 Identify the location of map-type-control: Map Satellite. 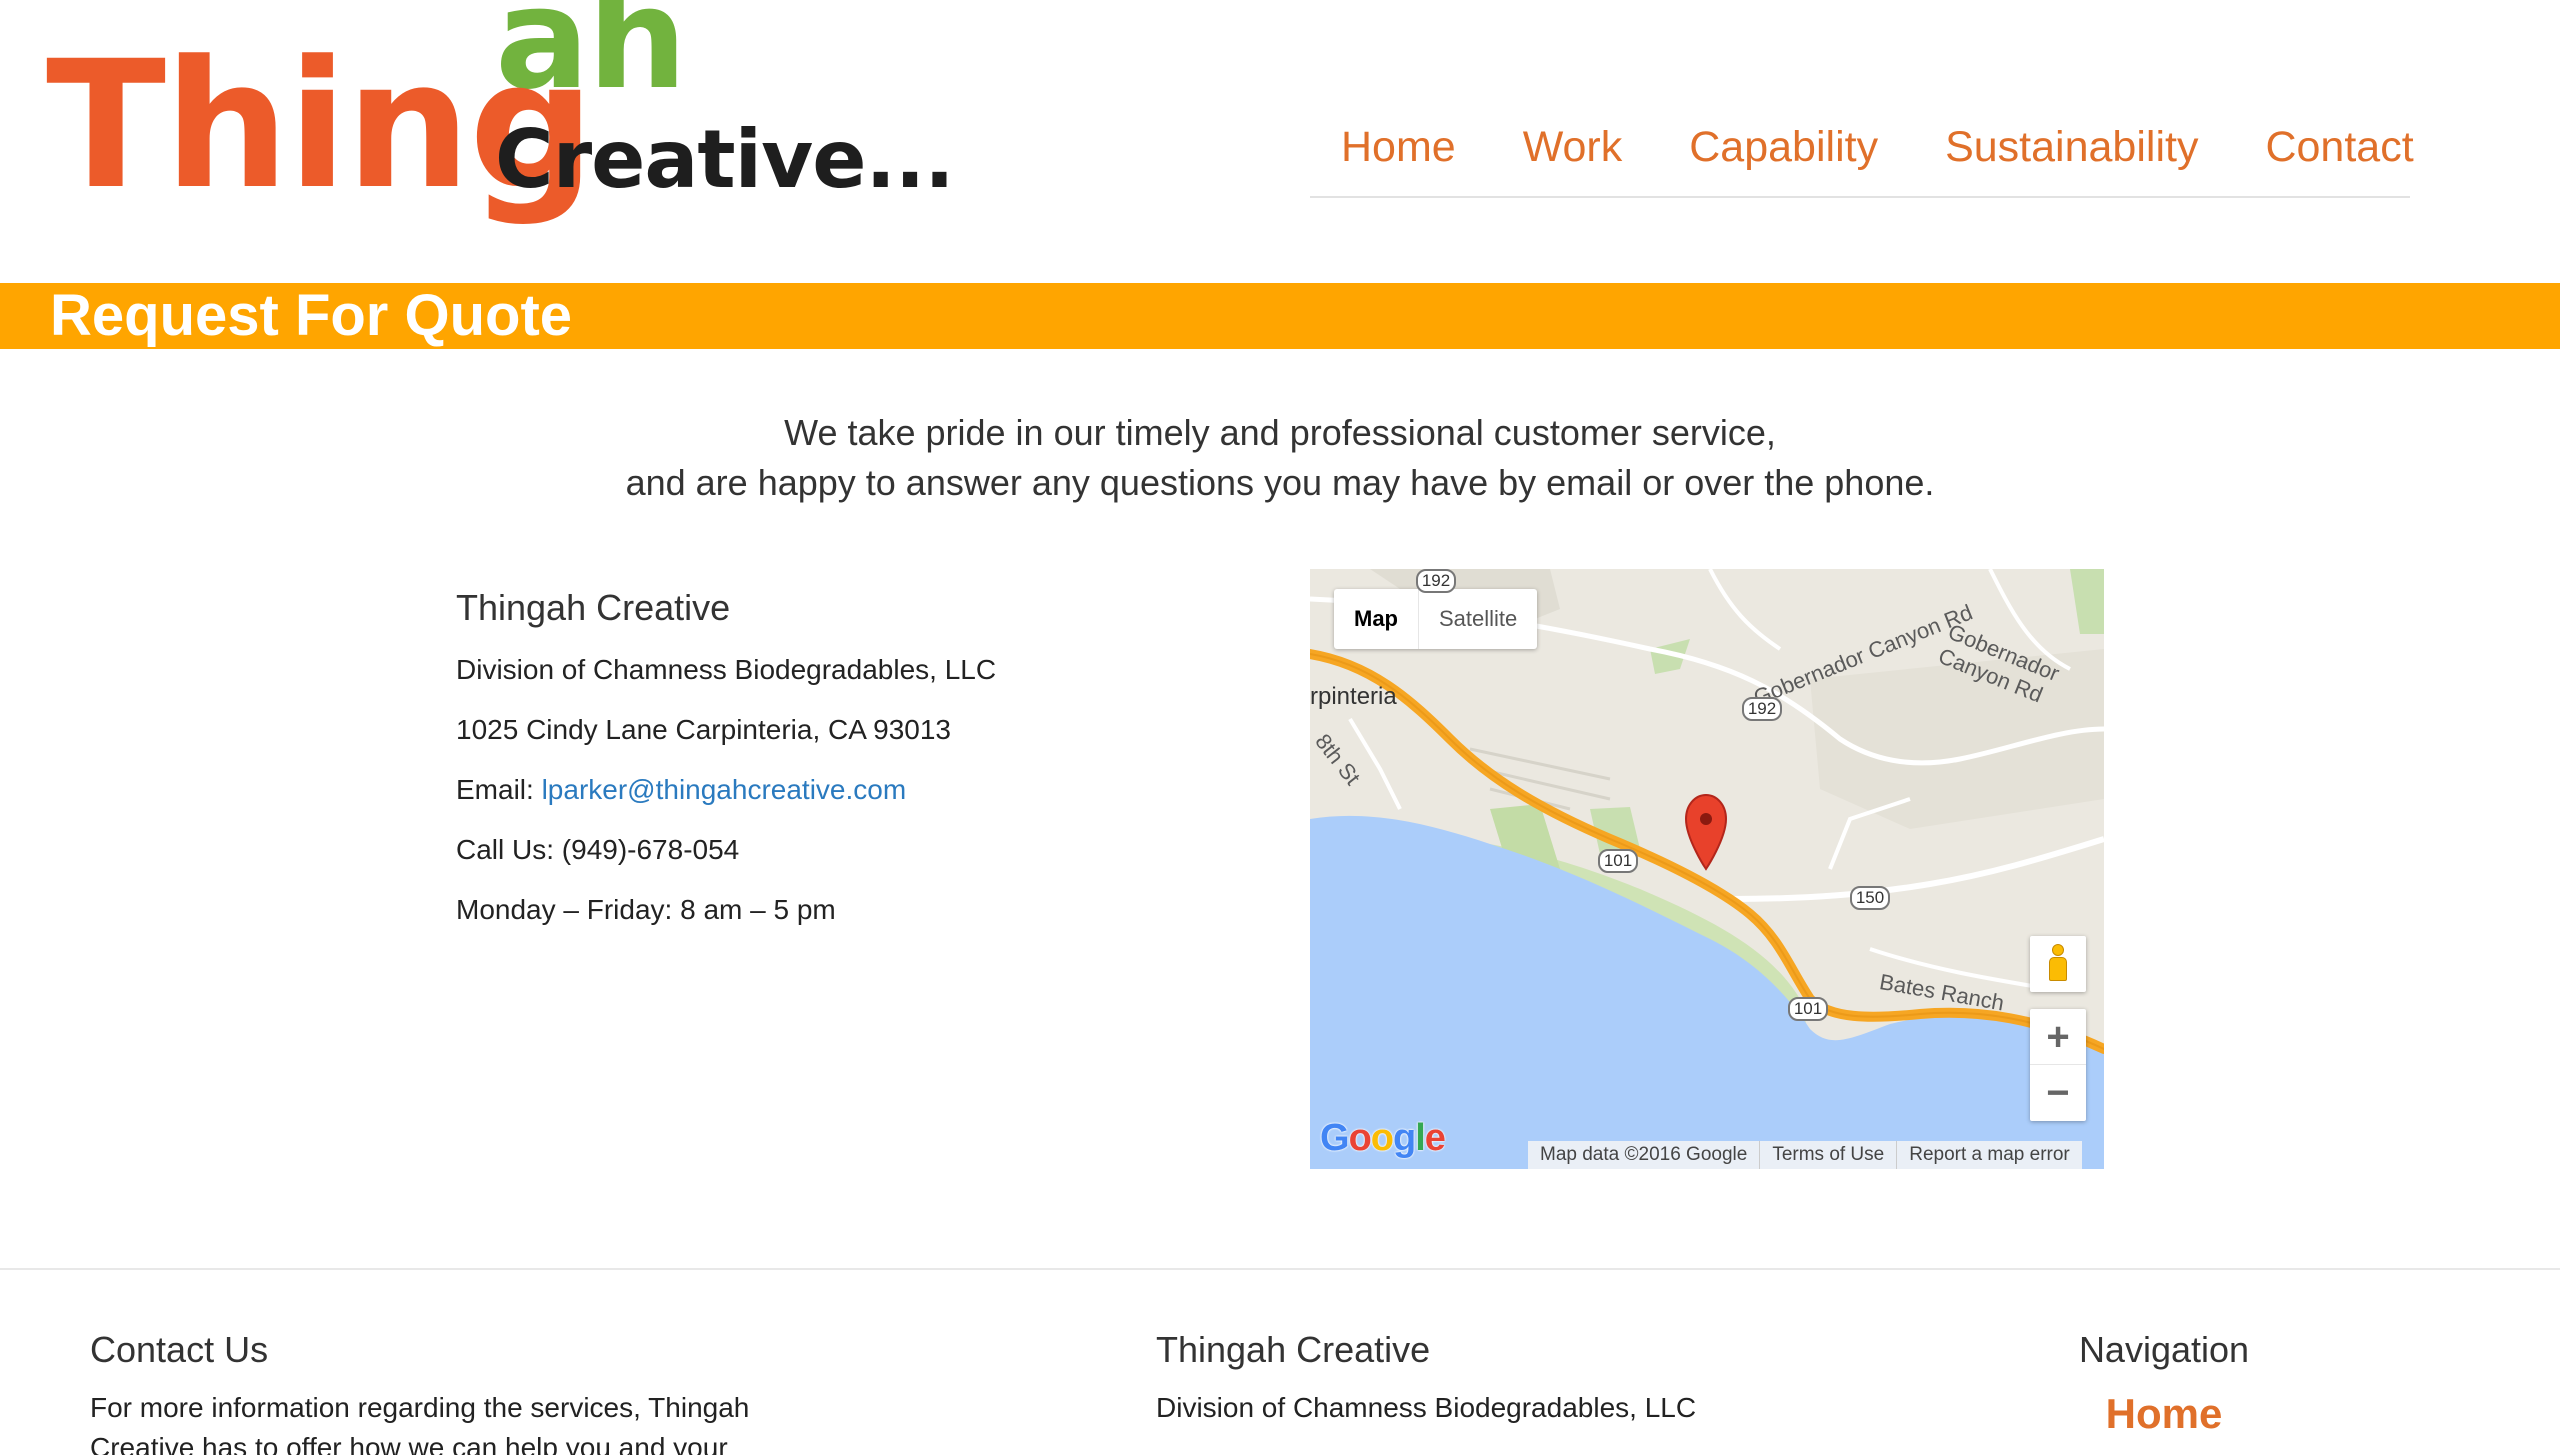
(1436, 619).